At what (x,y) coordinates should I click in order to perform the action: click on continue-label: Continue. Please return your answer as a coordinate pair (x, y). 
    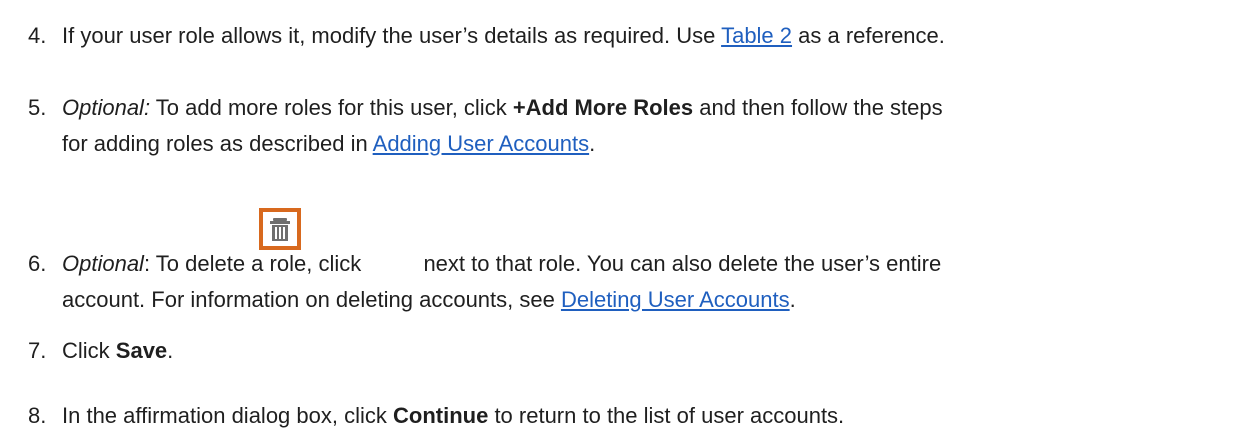
    Looking at the image, I should click on (441, 415).